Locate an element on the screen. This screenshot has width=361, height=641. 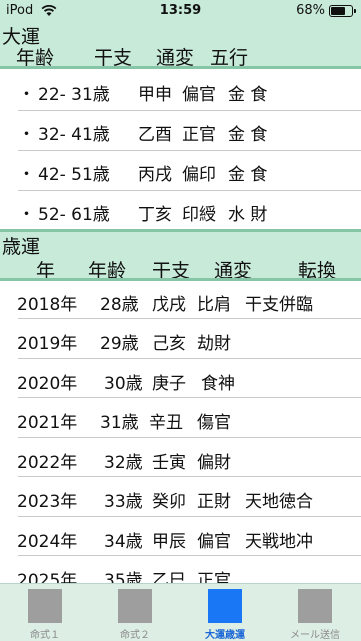
saiun-row: 2019年 29歳 己亥 劫財 is located at coordinates (180, 340).